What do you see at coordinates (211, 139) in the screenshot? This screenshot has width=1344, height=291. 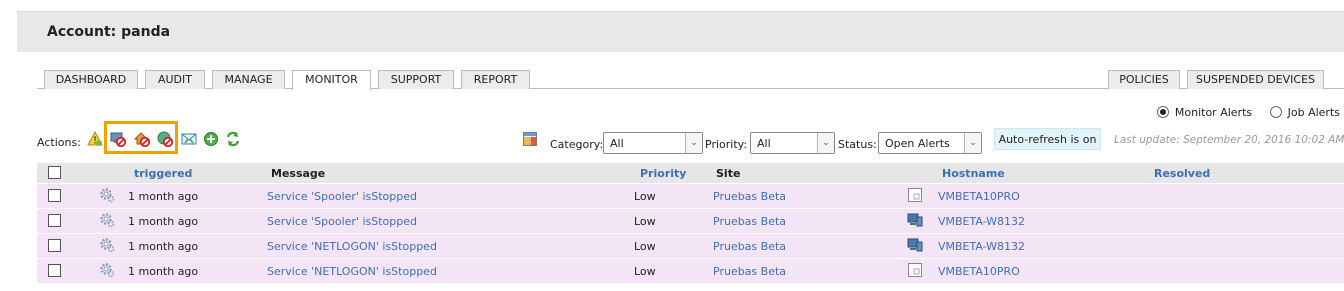 I see `add-icon` at bounding box center [211, 139].